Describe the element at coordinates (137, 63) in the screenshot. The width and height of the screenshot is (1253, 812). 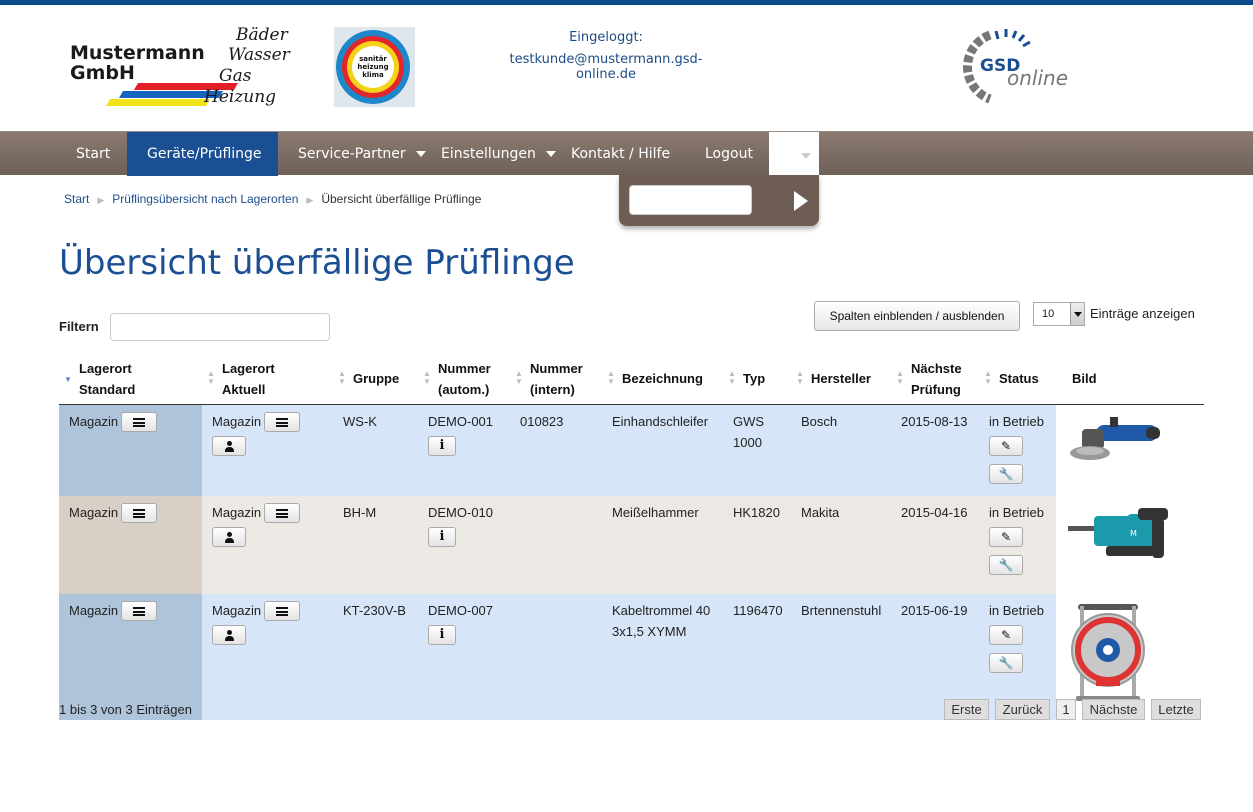
I see `logo-company-name: Mustermann GmbH` at that location.